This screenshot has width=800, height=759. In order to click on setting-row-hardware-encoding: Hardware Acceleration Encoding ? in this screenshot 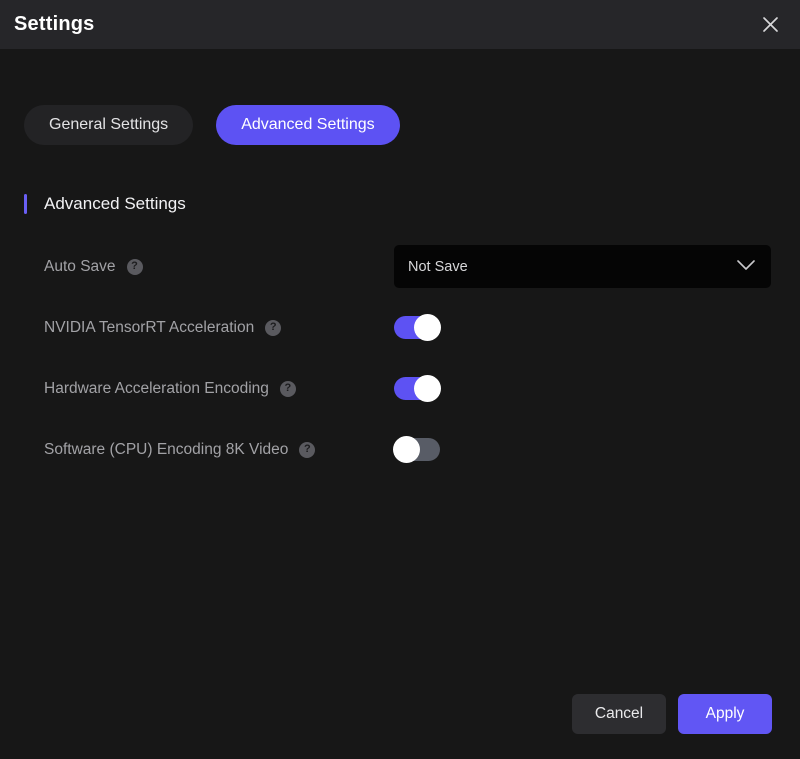, I will do `click(409, 388)`.